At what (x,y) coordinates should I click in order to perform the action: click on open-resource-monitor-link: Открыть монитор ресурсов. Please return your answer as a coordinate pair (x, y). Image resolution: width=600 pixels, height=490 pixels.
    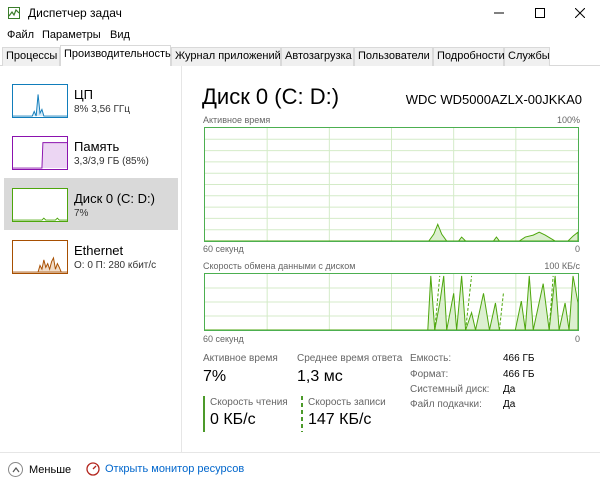
    Looking at the image, I should click on (165, 469).